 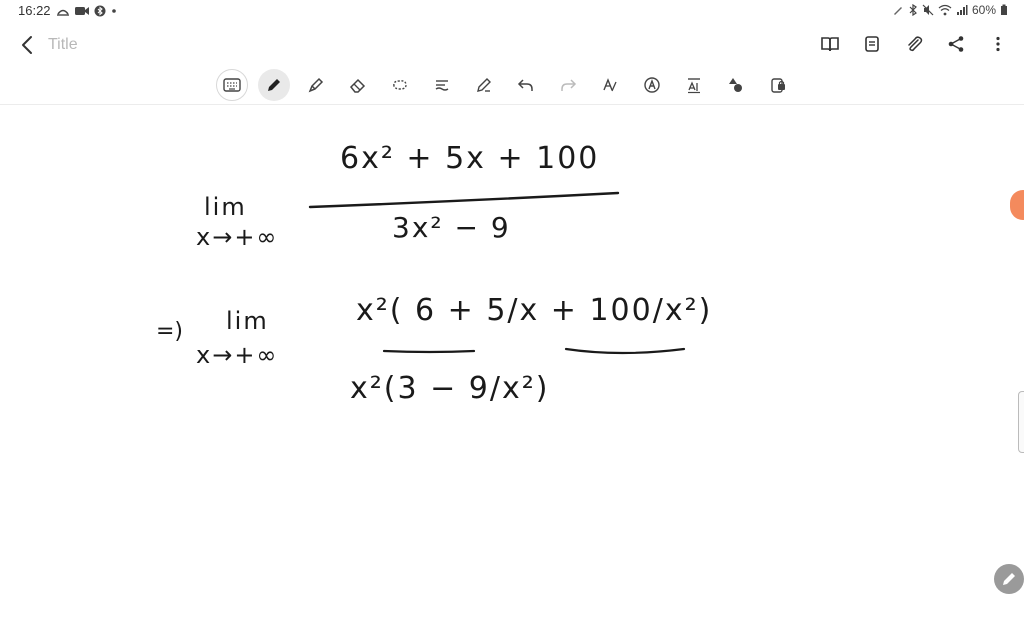 What do you see at coordinates (962, 10) in the screenshot?
I see `signal-icon` at bounding box center [962, 10].